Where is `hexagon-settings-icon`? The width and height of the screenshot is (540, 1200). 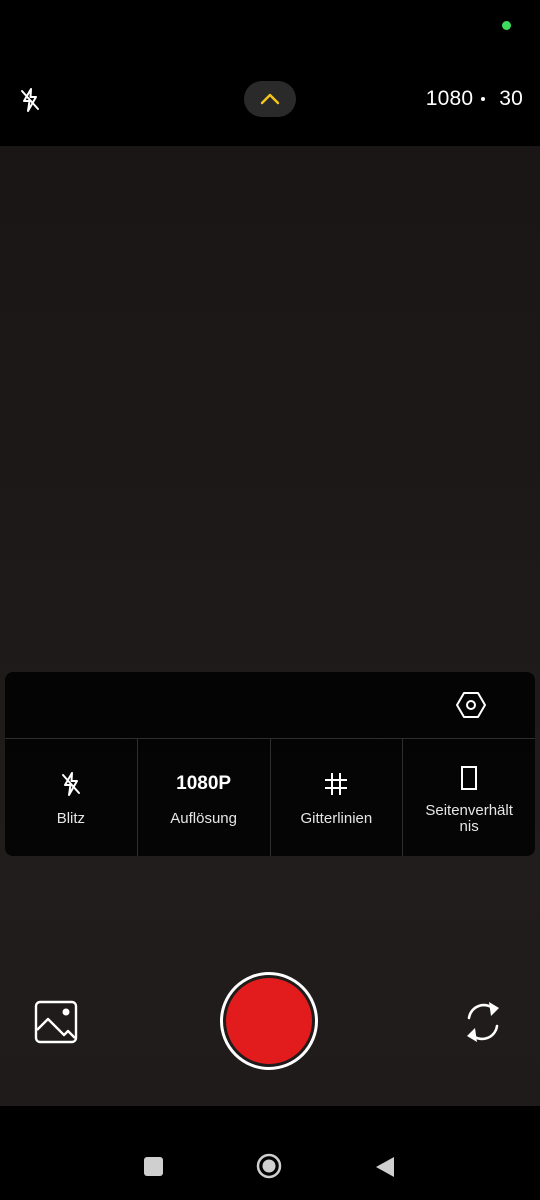 hexagon-settings-icon is located at coordinates (471, 705).